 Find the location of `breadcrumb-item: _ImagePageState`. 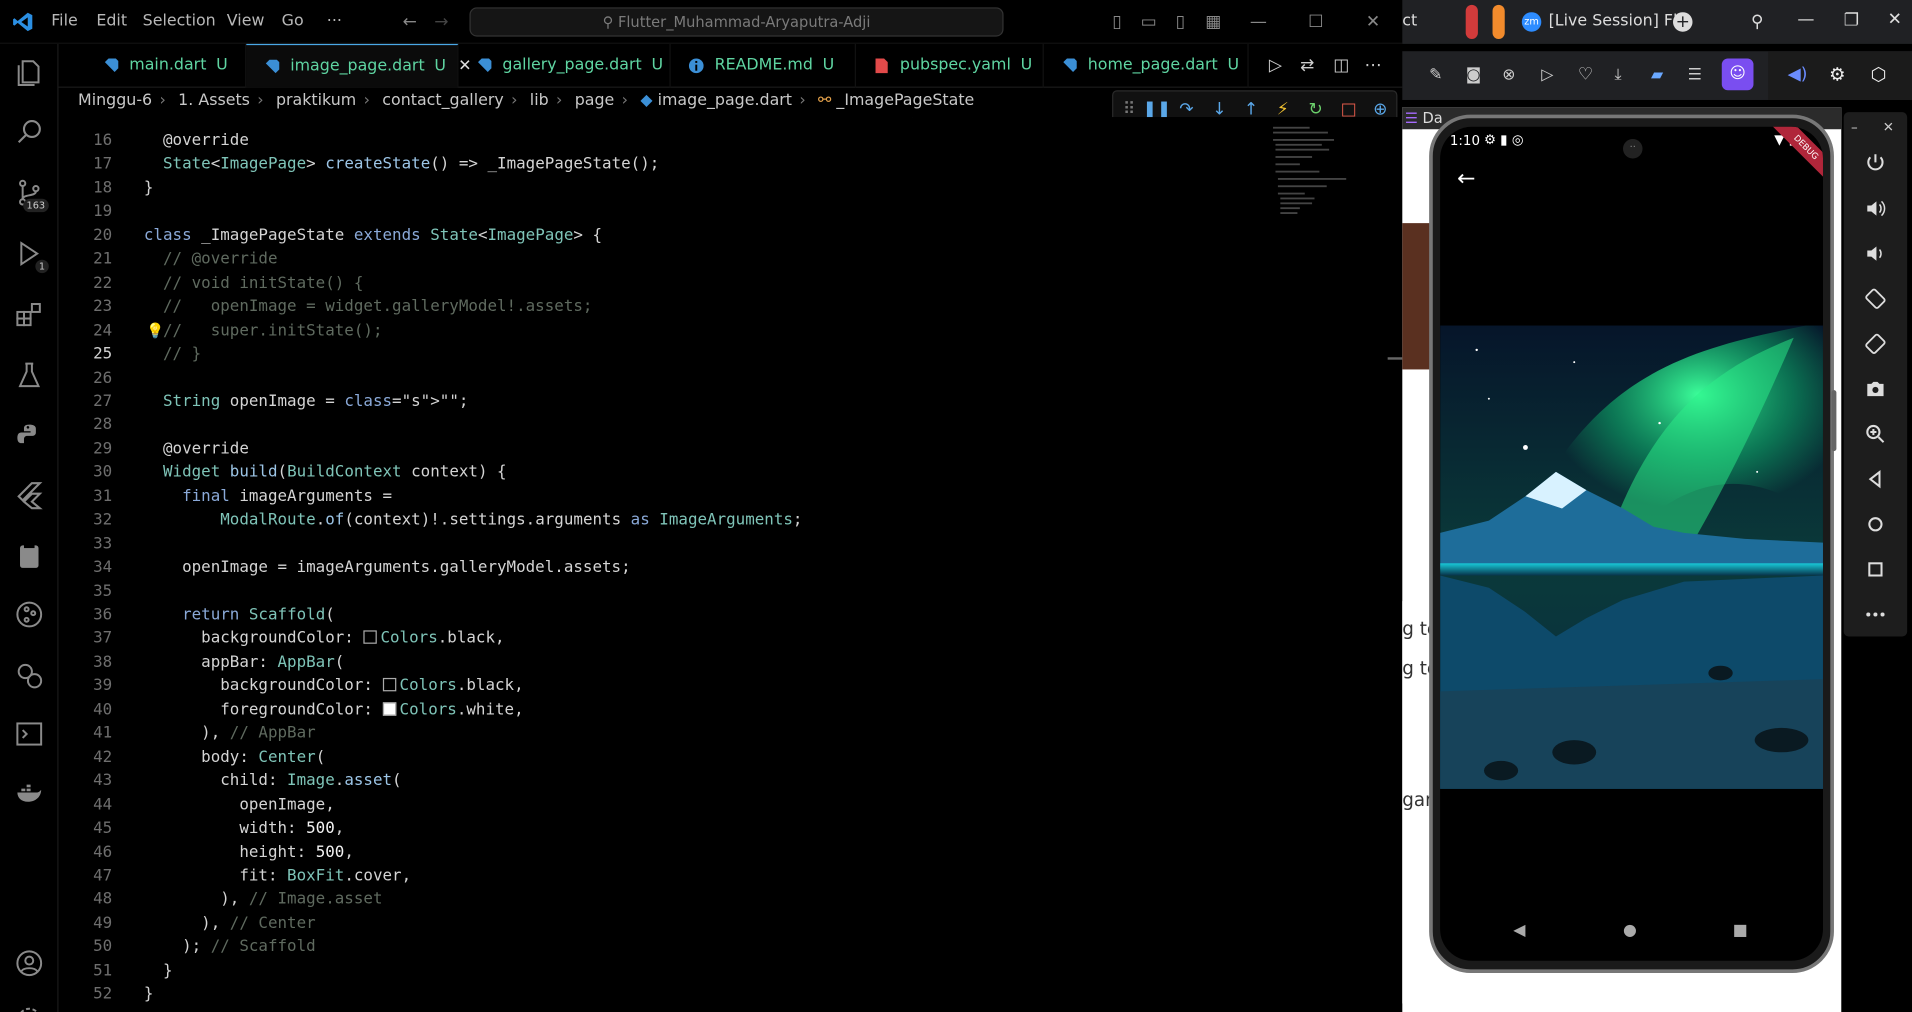

breadcrumb-item: _ImagePageState is located at coordinates (905, 100).